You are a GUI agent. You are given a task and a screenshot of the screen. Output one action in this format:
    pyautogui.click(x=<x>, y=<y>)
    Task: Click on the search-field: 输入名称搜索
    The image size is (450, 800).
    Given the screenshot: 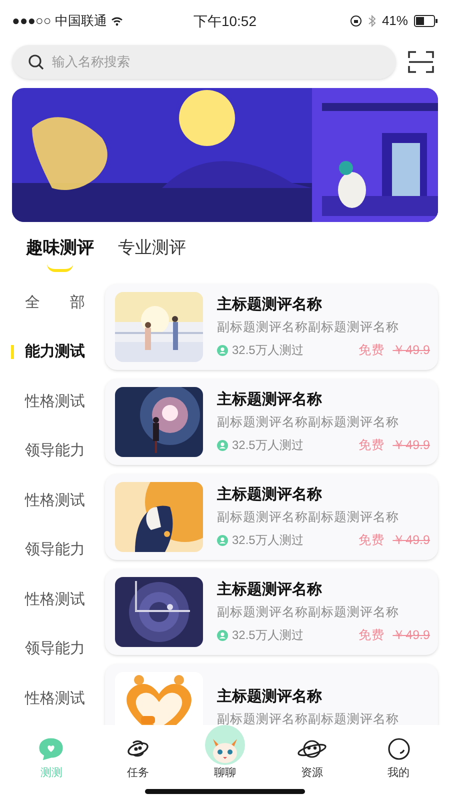 What is the action you would take?
    pyautogui.click(x=216, y=62)
    